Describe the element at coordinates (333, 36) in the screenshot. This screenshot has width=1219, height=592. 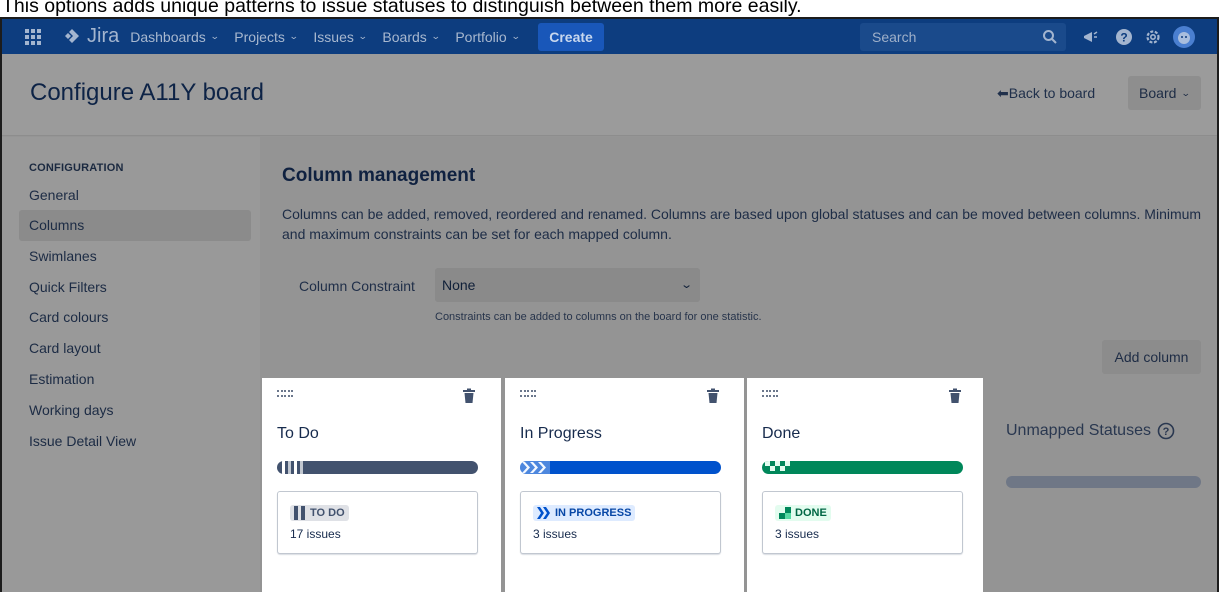
I see `nav-label: Issues` at that location.